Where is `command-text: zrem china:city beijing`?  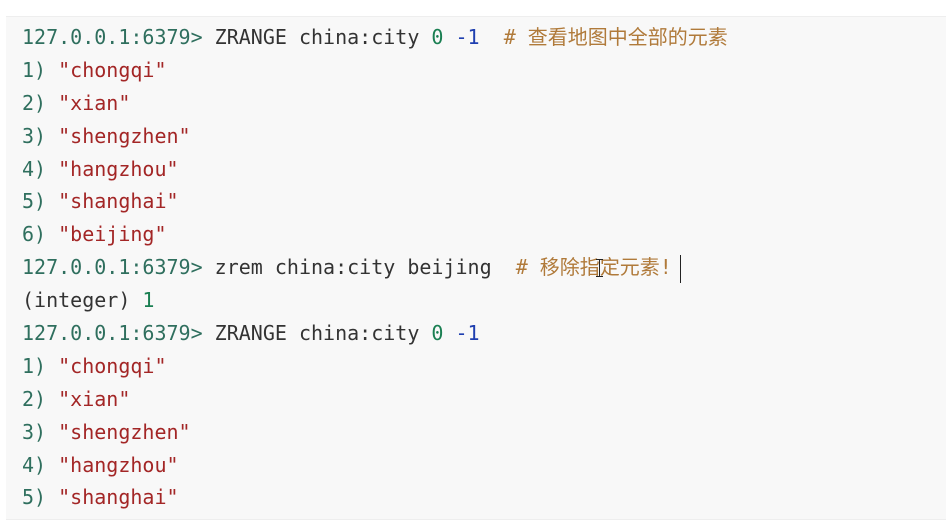 command-text: zrem china:city beijing is located at coordinates (353, 267).